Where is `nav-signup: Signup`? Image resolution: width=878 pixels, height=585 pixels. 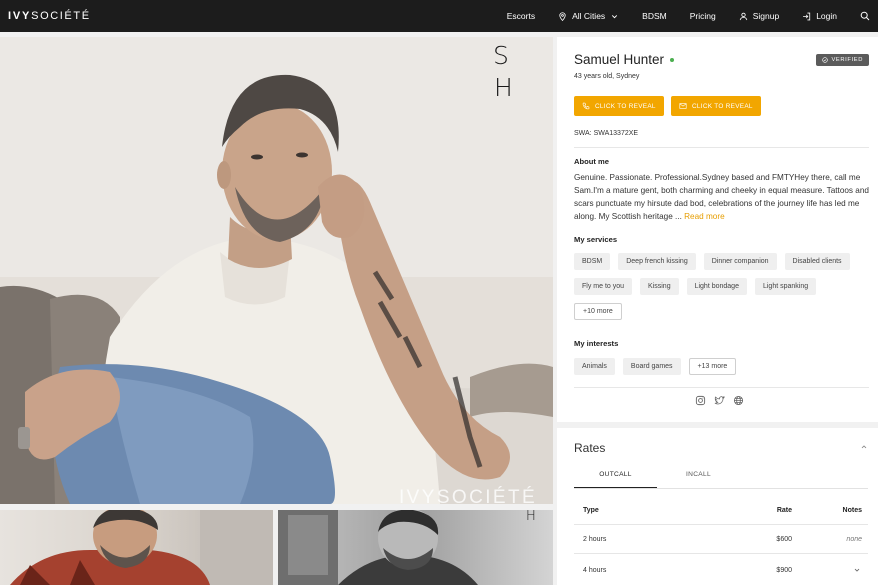
nav-signup: Signup is located at coordinates (759, 16).